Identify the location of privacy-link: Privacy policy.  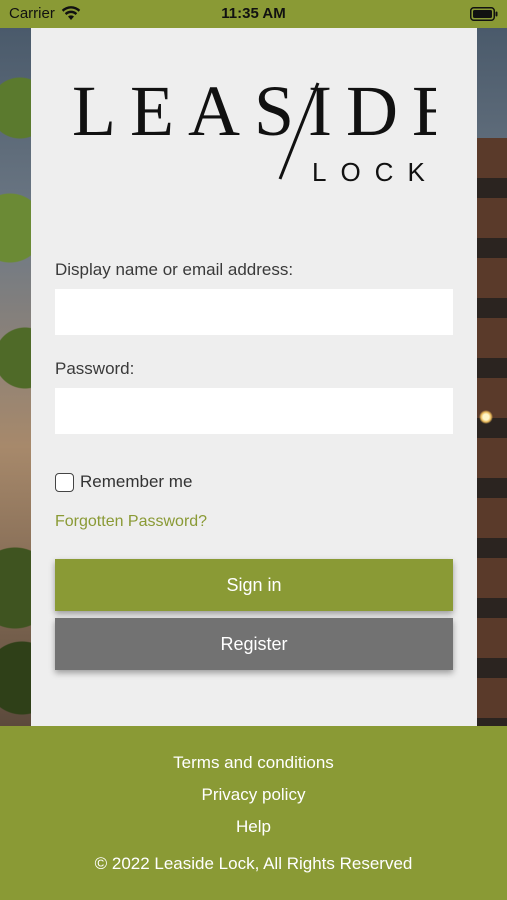
(253, 795).